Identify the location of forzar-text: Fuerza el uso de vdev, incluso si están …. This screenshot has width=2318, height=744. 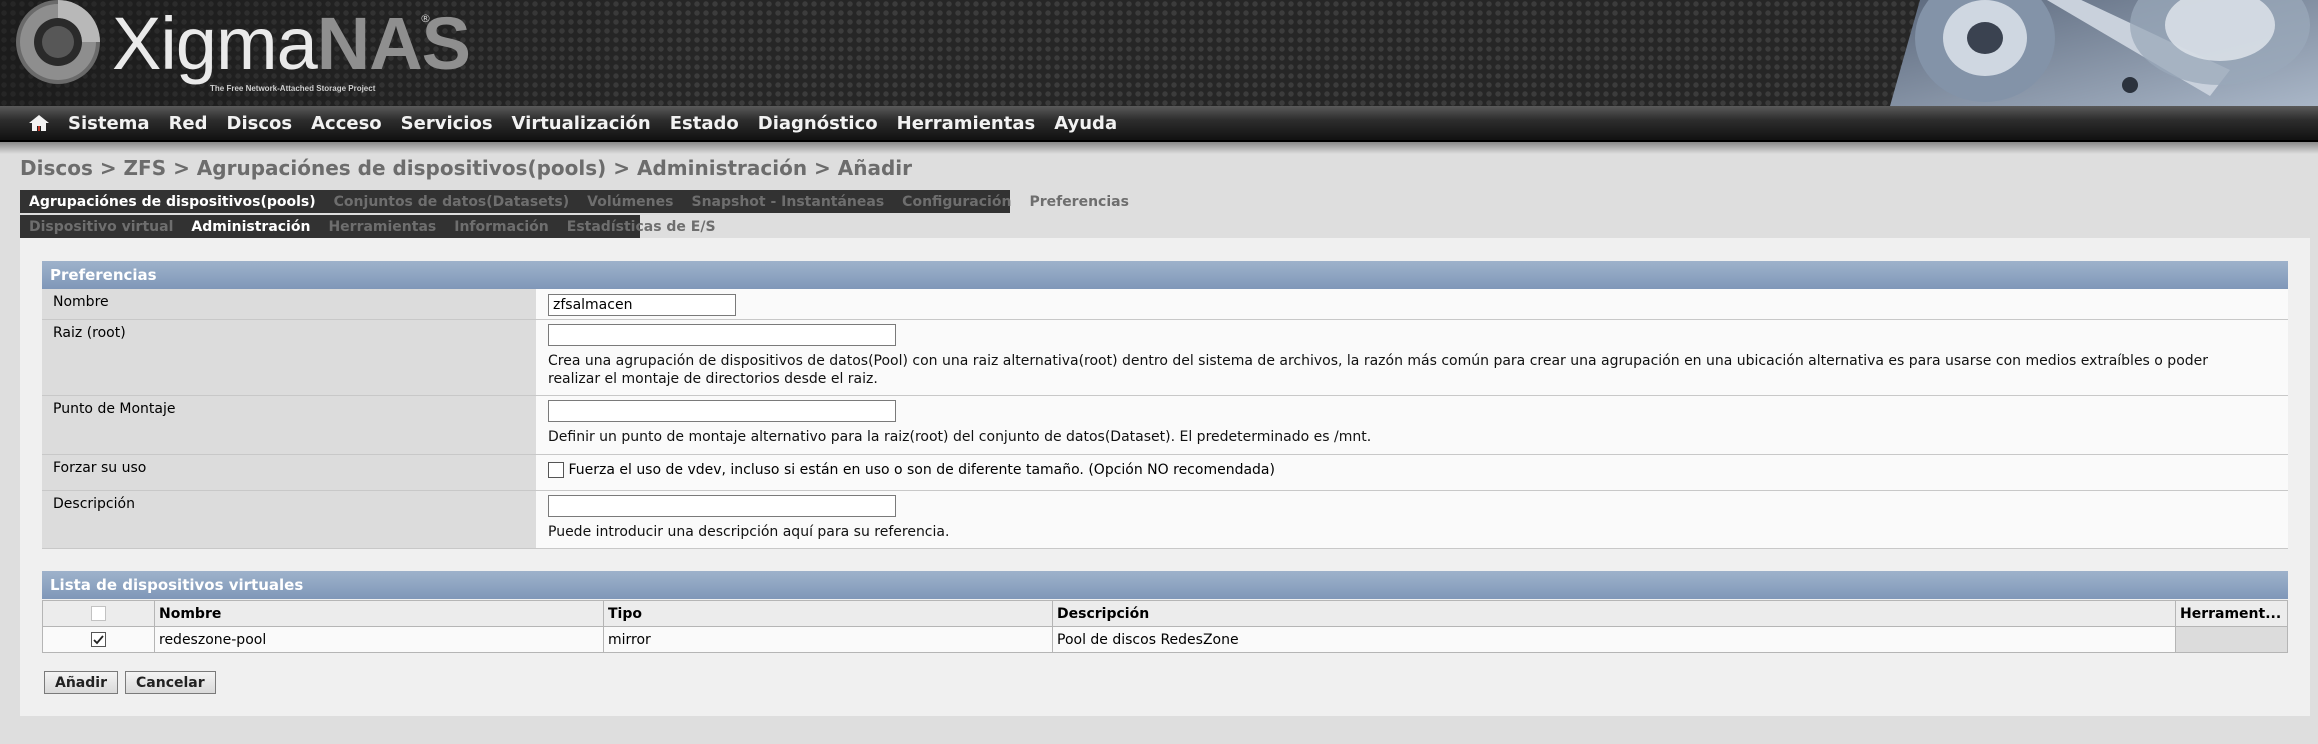
(921, 470).